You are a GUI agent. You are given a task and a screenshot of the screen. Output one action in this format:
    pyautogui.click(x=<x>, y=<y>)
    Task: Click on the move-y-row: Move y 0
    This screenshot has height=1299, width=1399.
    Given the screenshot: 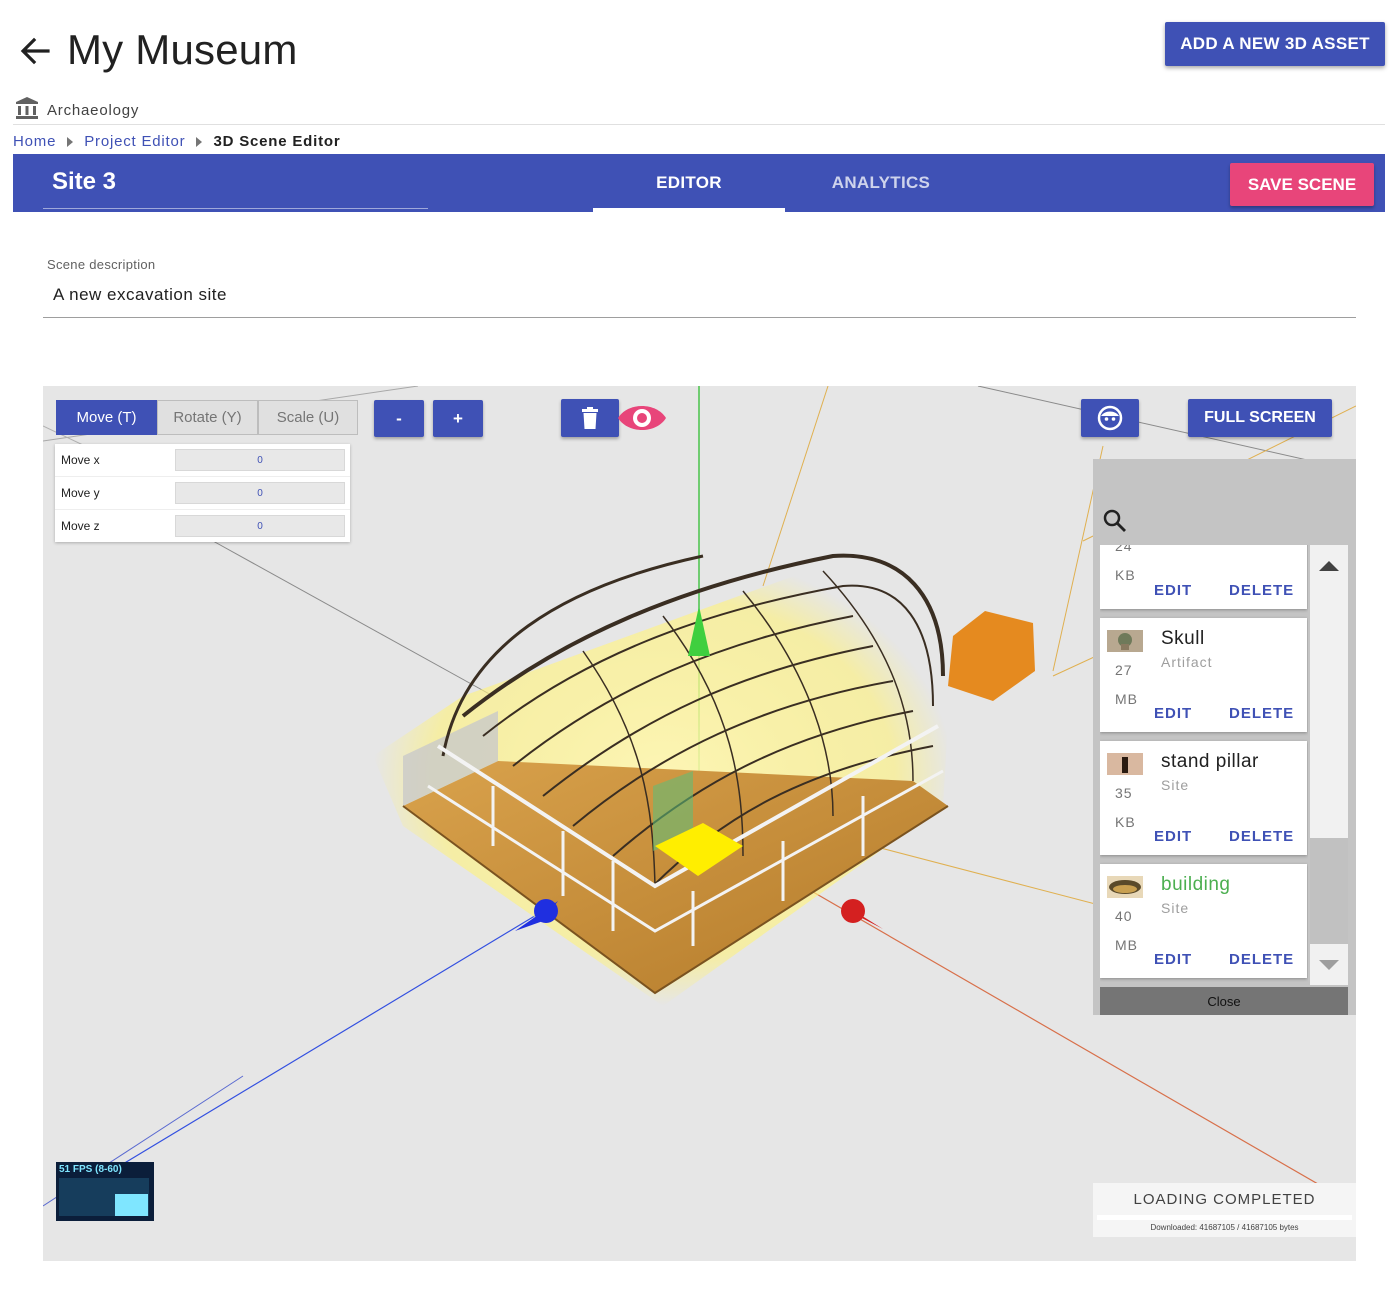 What is the action you would take?
    pyautogui.click(x=202, y=493)
    